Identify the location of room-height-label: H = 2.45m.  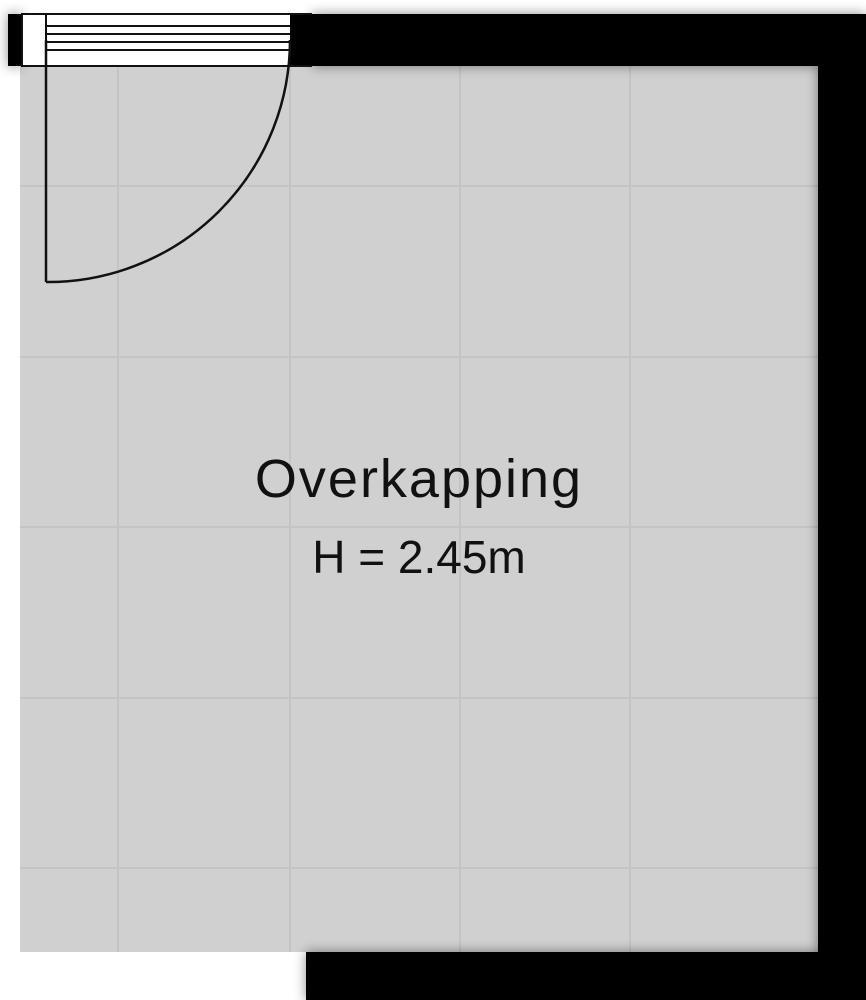
(419, 557).